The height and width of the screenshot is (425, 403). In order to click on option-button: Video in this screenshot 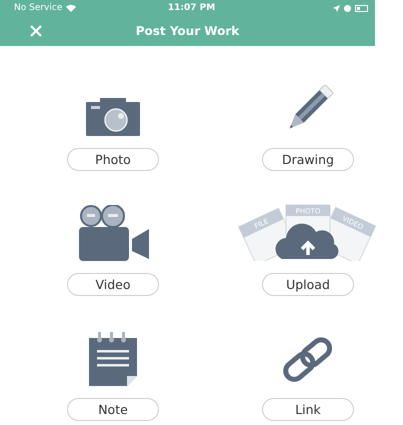, I will do `click(113, 284)`.